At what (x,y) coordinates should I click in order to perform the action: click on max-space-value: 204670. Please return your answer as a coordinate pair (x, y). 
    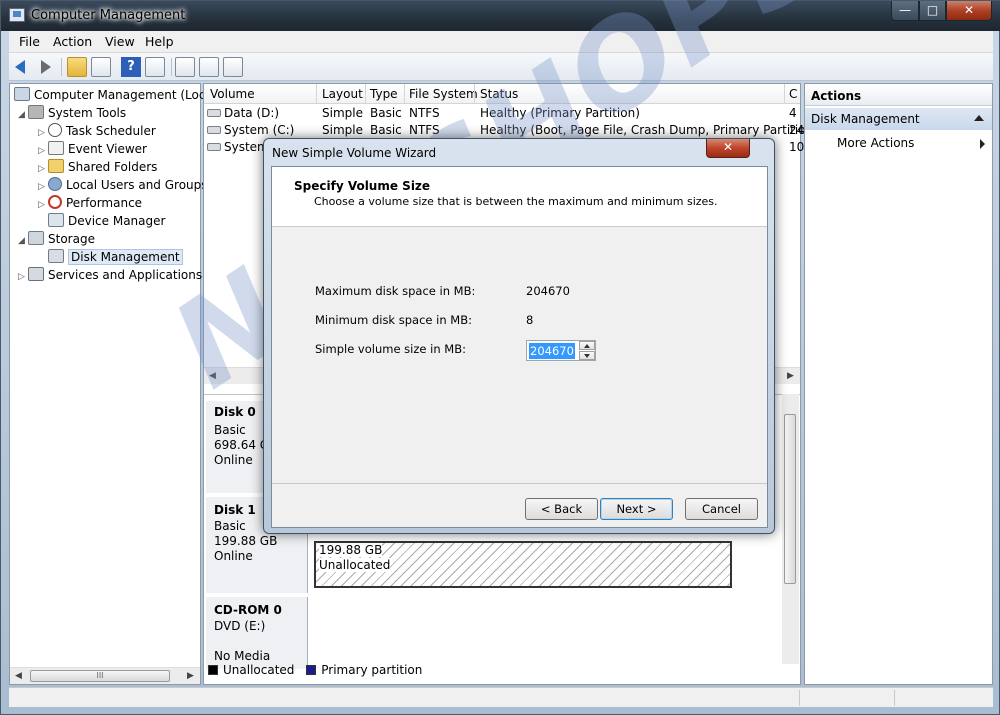
    Looking at the image, I should click on (548, 291).